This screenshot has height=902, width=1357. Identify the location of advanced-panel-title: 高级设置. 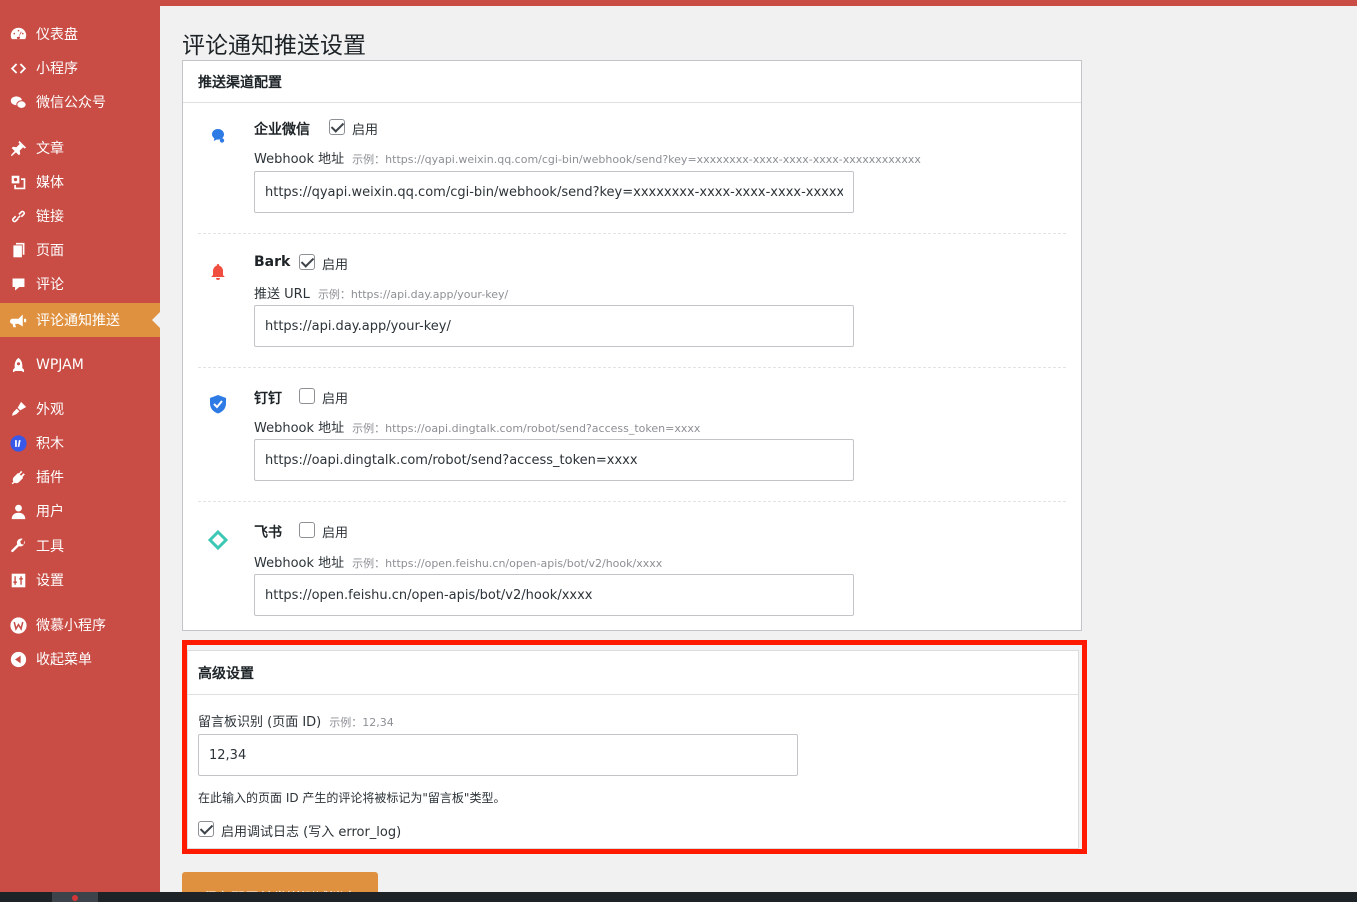
(633, 673).